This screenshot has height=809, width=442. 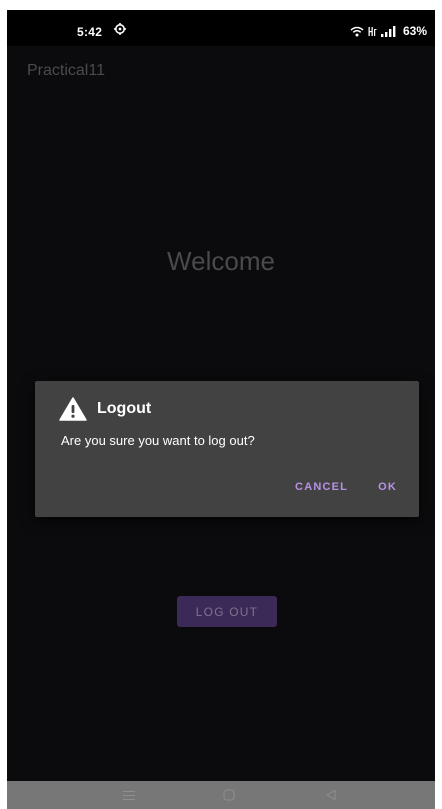 I want to click on navigation-bar, so click(x=221, y=795).